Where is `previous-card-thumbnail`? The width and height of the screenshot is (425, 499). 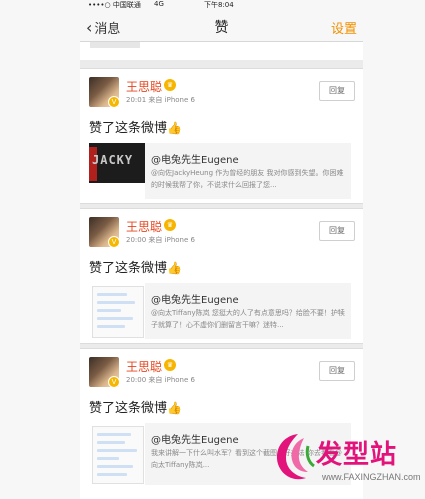 previous-card-thumbnail is located at coordinates (115, 45).